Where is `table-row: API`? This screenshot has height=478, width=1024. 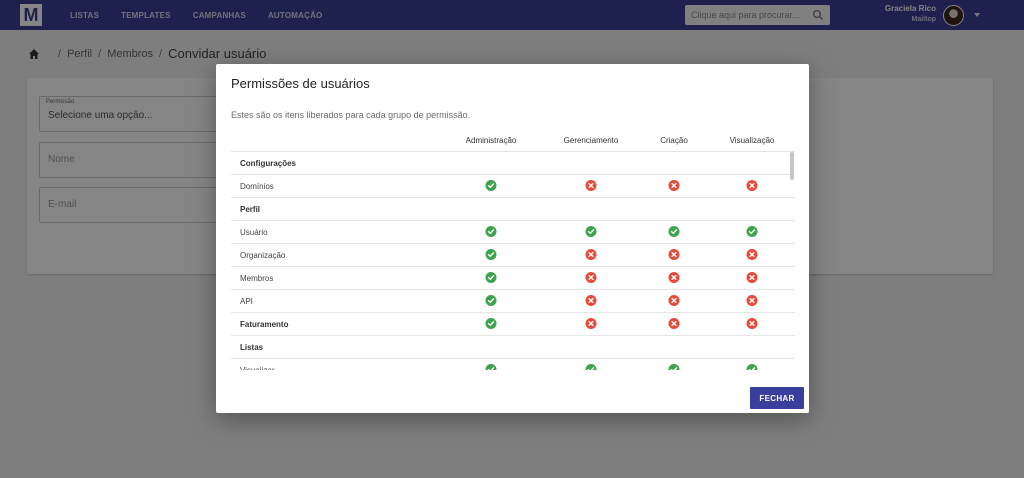 table-row: API is located at coordinates (513, 301).